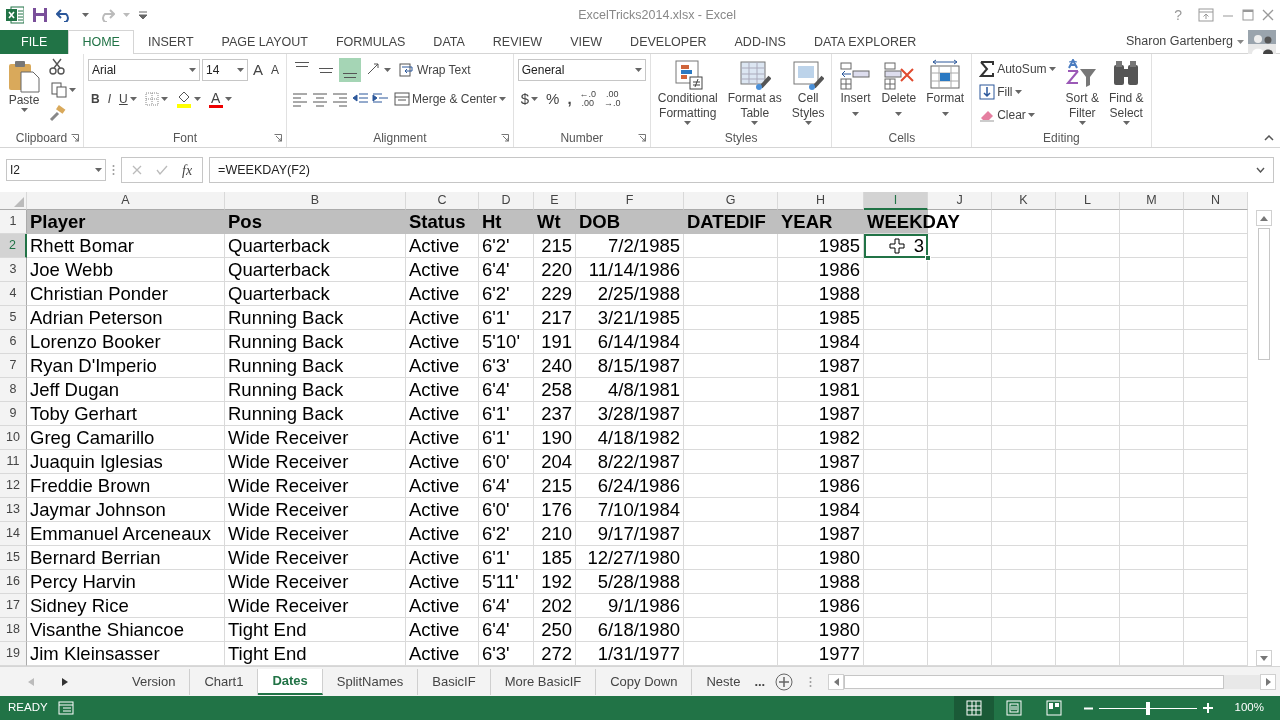 This screenshot has width=1280, height=720. What do you see at coordinates (1147, 708) in the screenshot?
I see `zoom-slider-thumb` at bounding box center [1147, 708].